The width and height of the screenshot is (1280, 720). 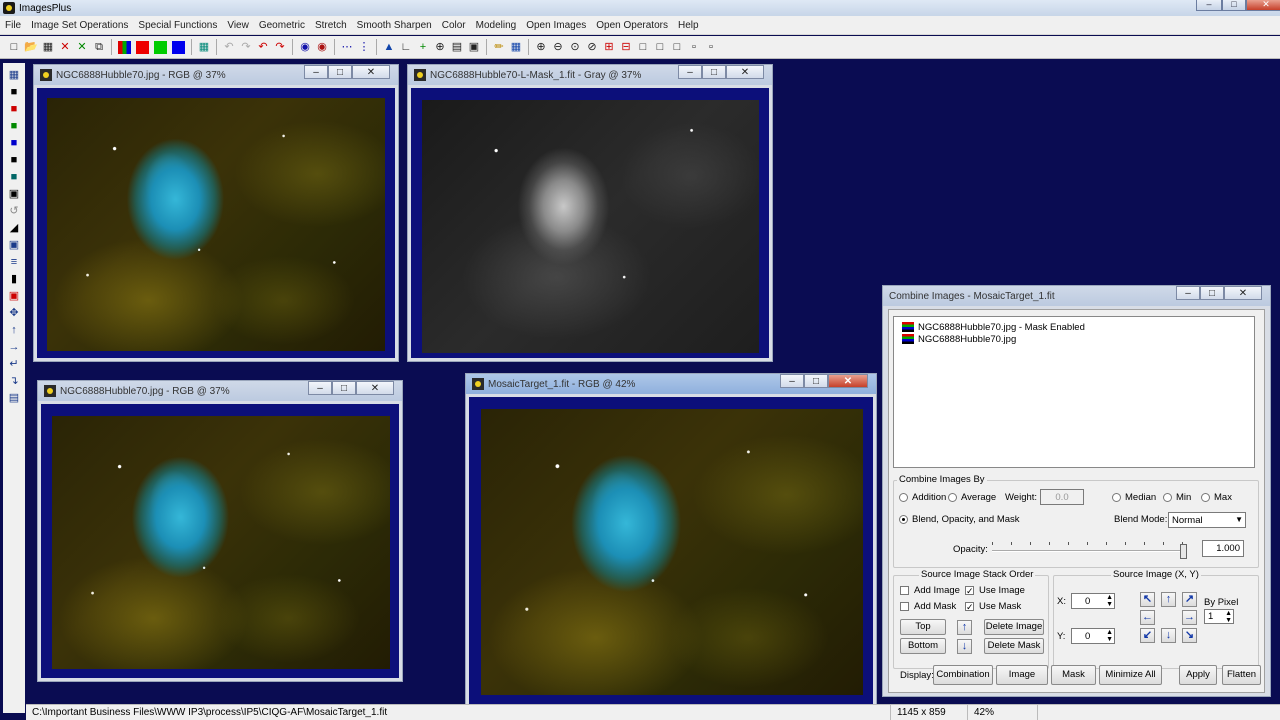 I want to click on arrow-down-icon: ↓, so click(x=1168, y=635).